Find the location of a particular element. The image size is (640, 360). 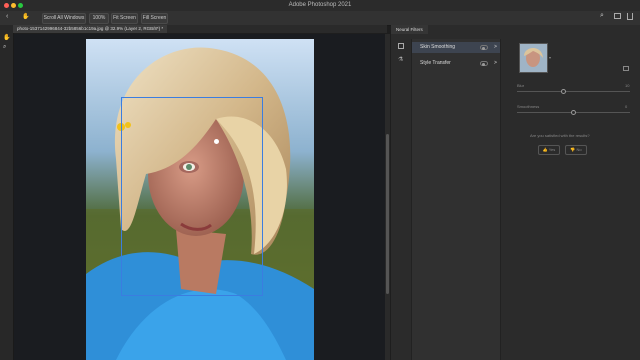

filter-label: Style Transfer is located at coordinates (435, 63).